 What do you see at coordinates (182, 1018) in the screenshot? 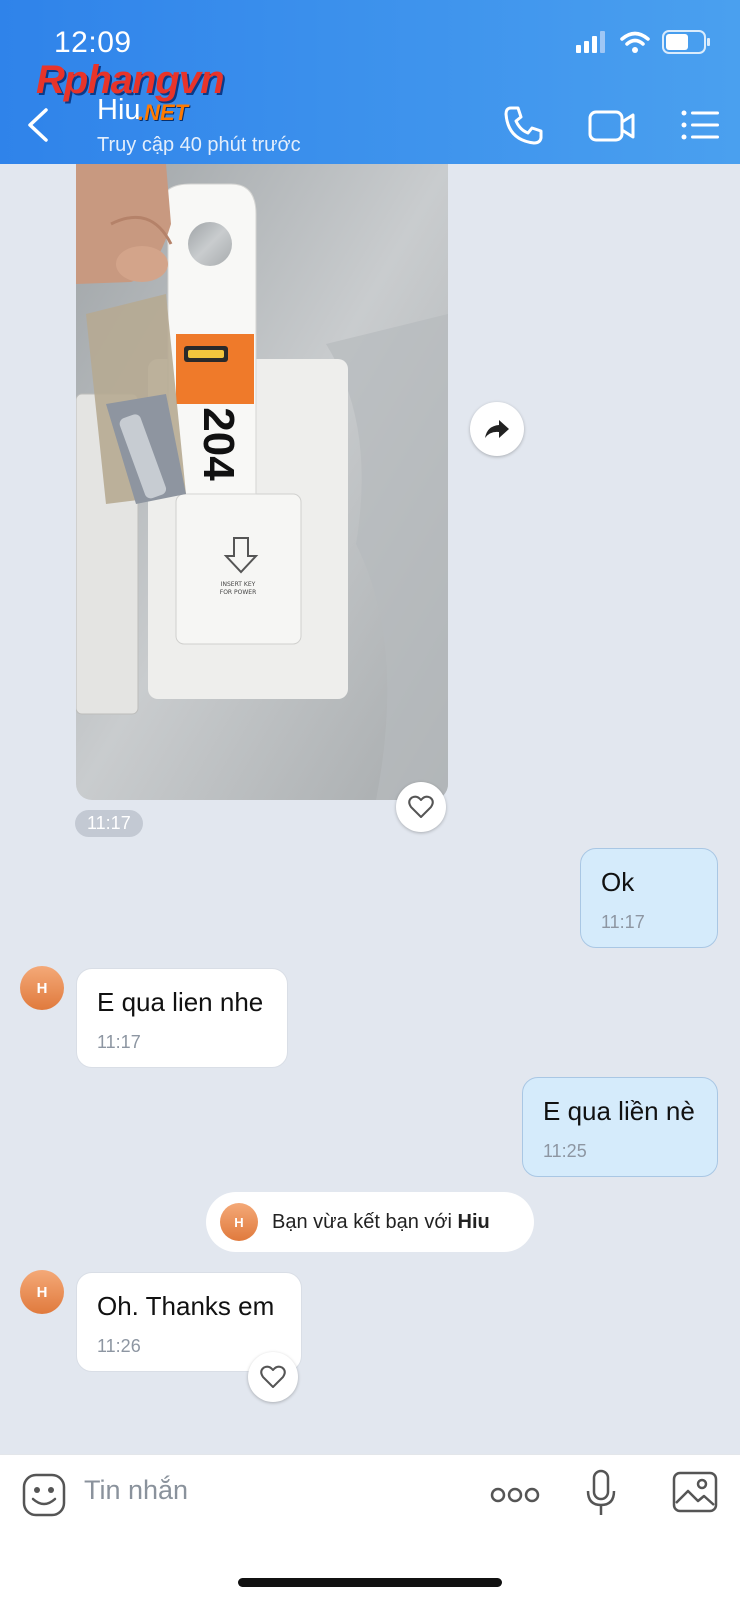
I see `message-bubble-incoming: E qua lien nhe 11:17` at bounding box center [182, 1018].